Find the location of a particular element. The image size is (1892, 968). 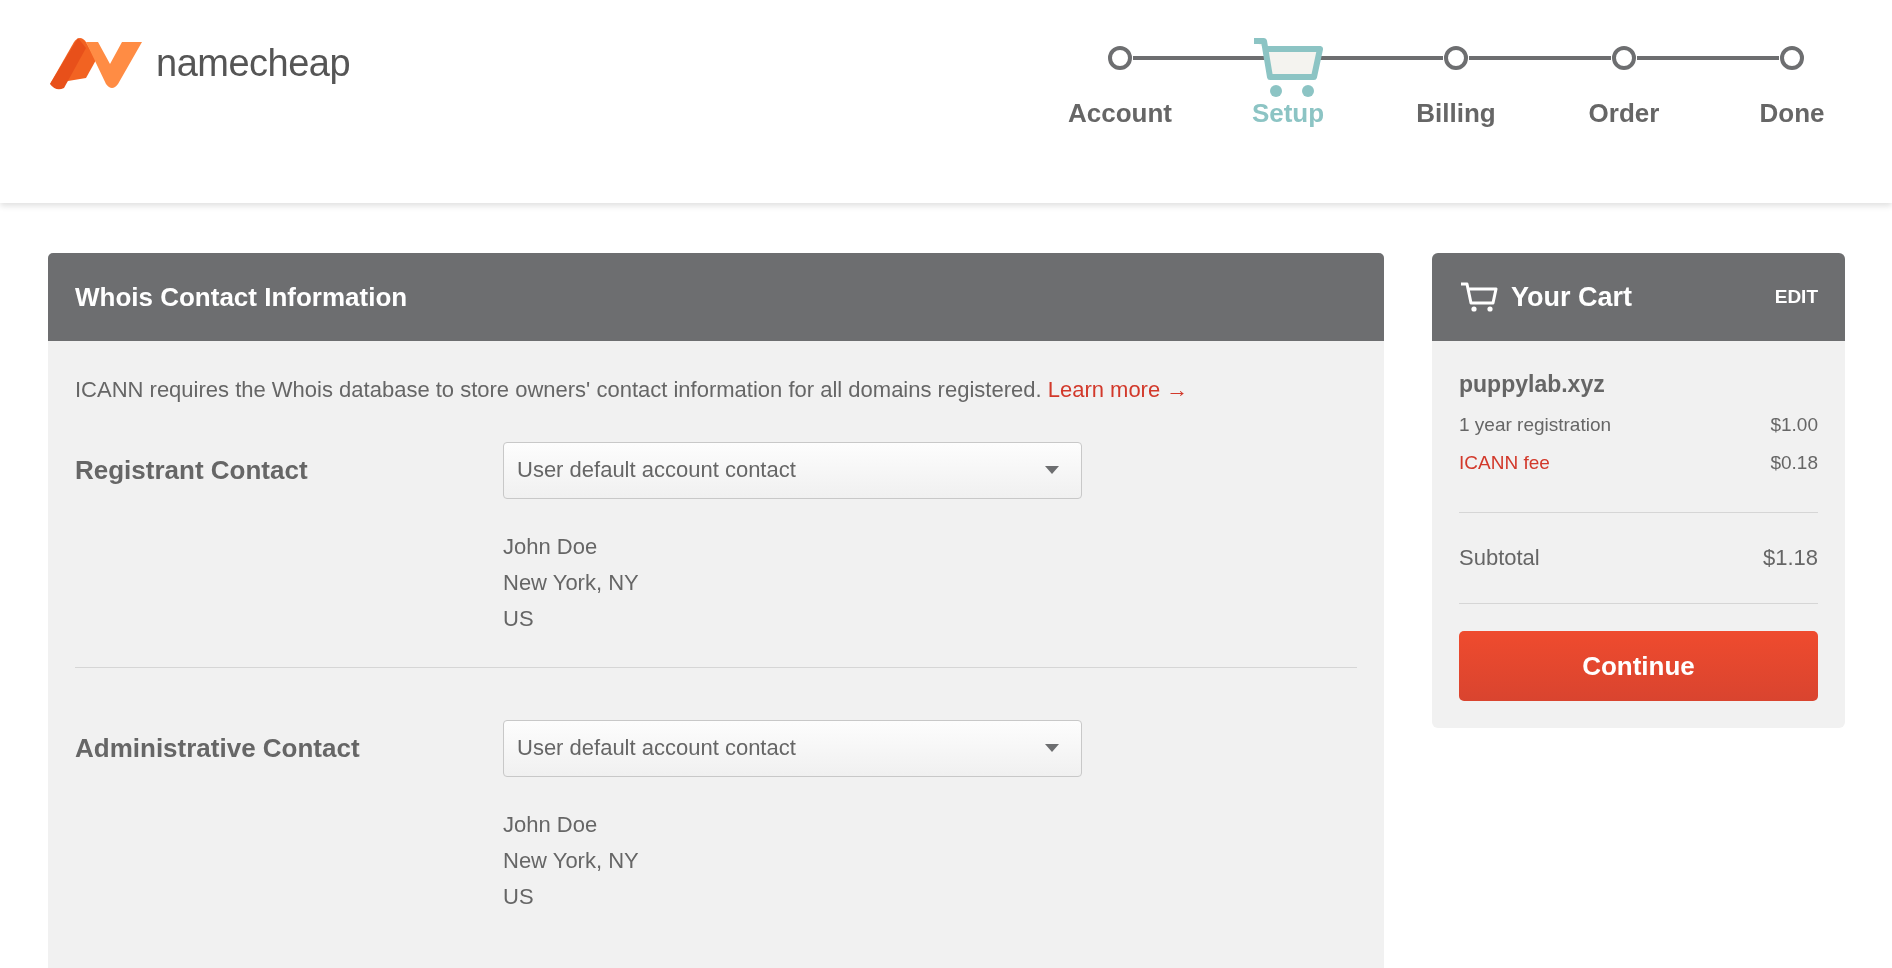

step-label: Billing is located at coordinates (1456, 113).